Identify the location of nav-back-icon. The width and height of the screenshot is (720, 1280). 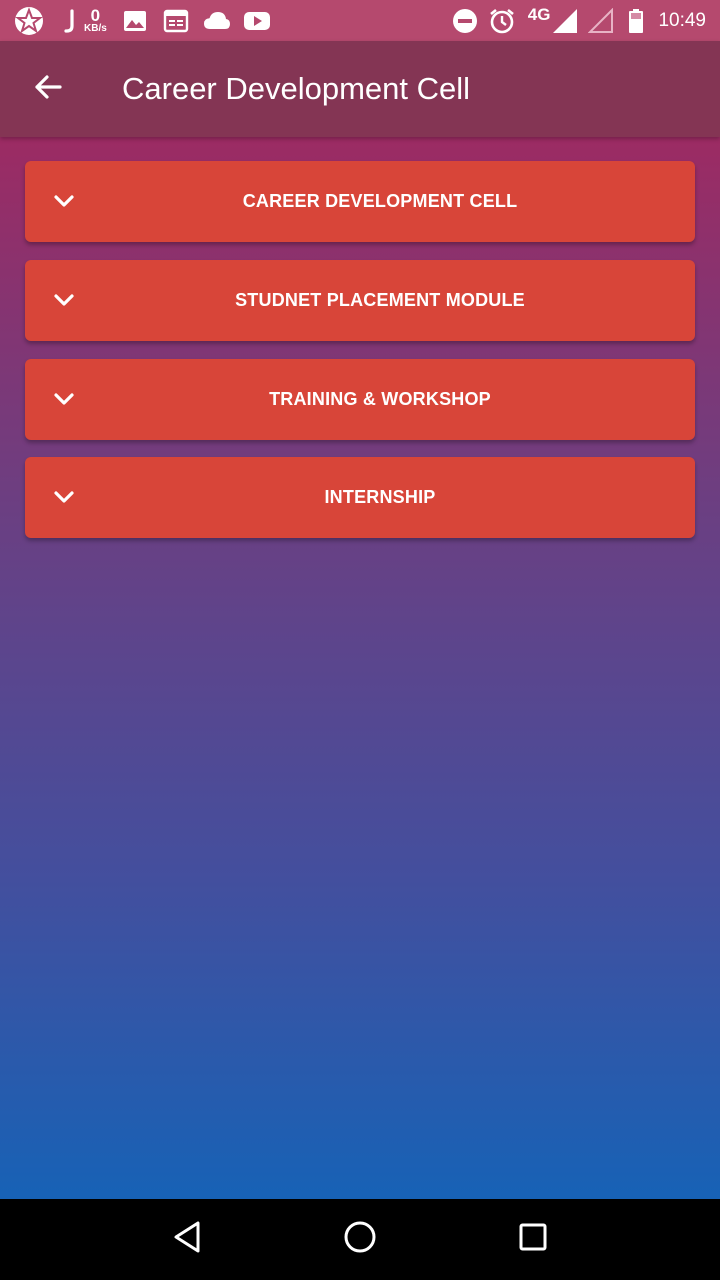
(187, 1239).